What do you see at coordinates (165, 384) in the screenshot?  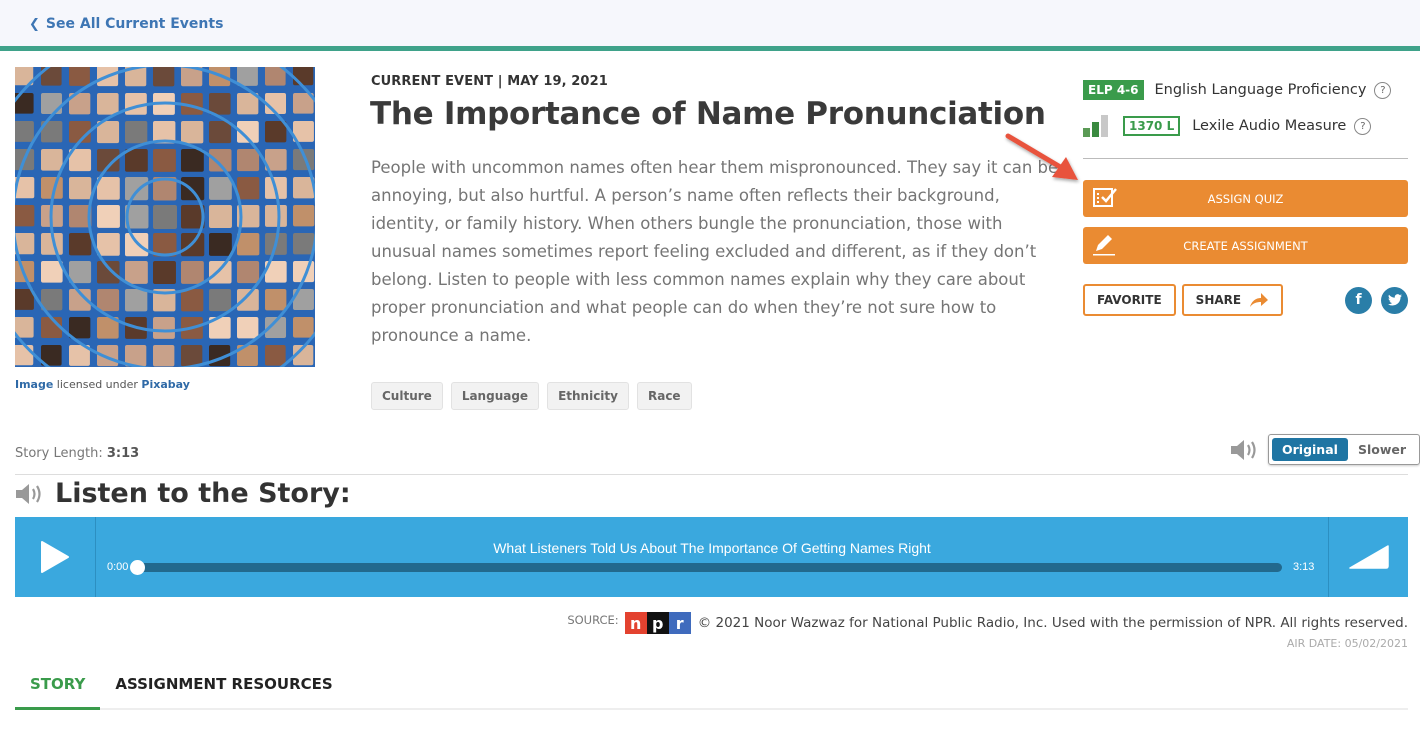 I see `pixabay-link: Pixabay` at bounding box center [165, 384].